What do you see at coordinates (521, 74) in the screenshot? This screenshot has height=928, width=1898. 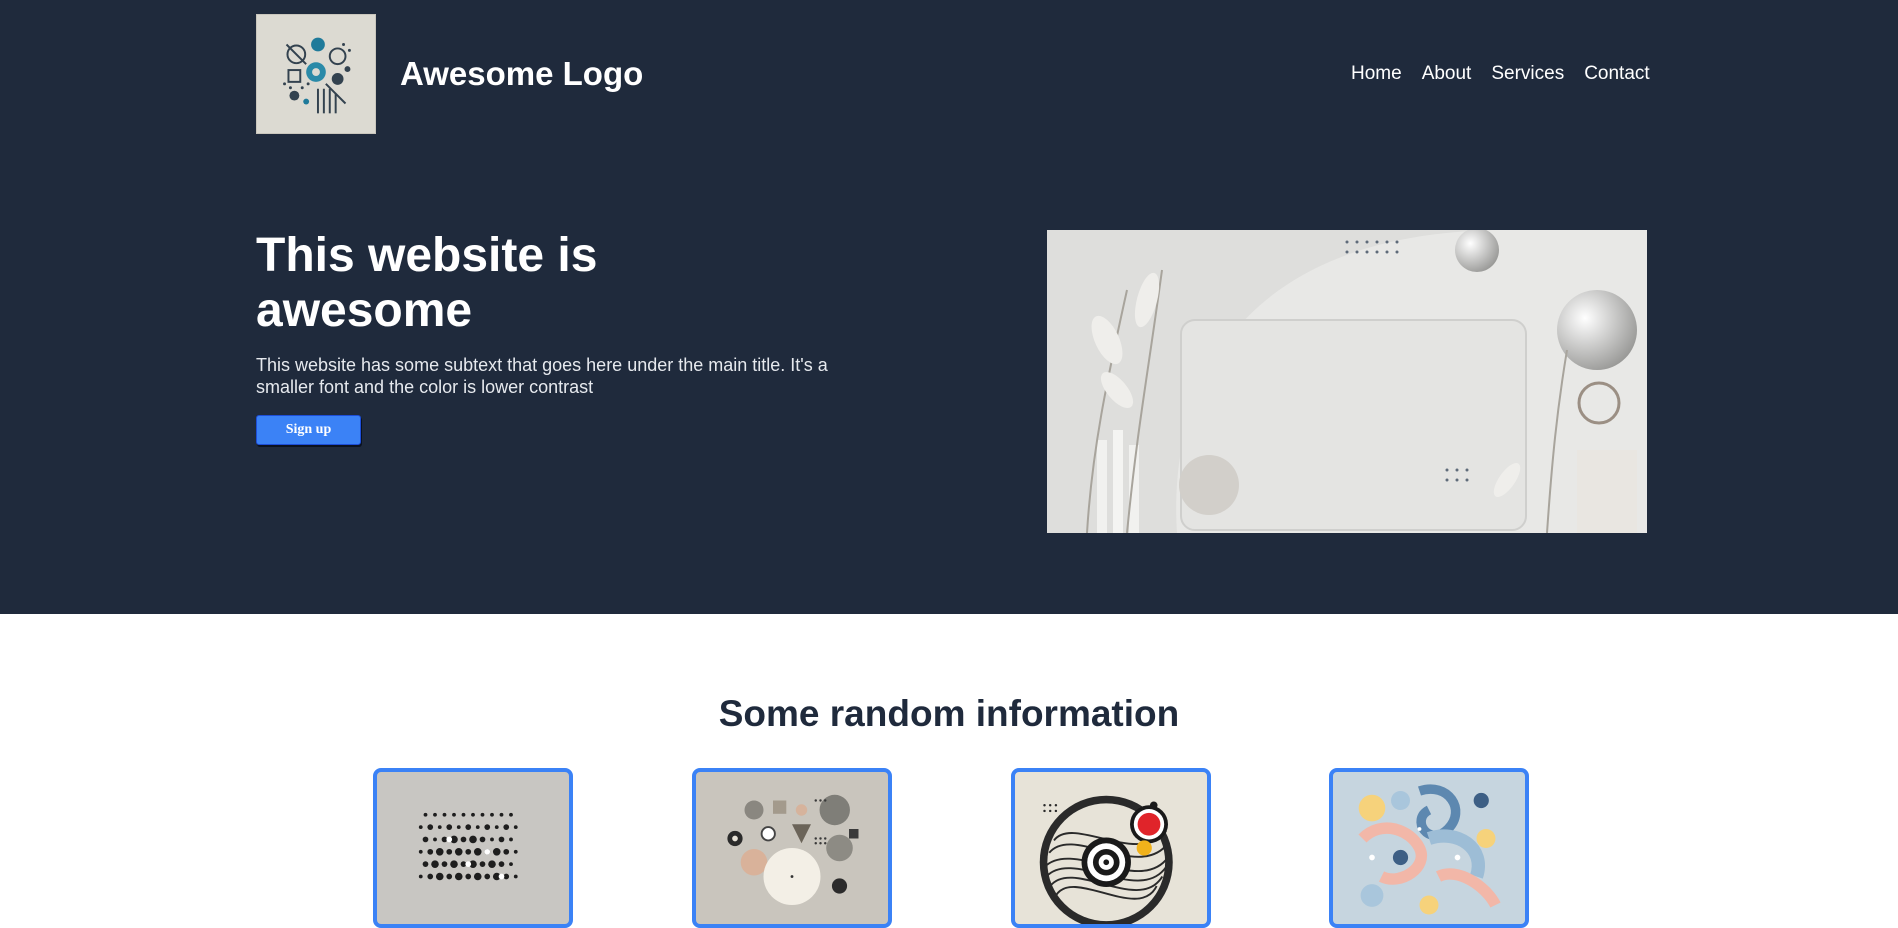 I see `brand-name: Awesome Logo` at bounding box center [521, 74].